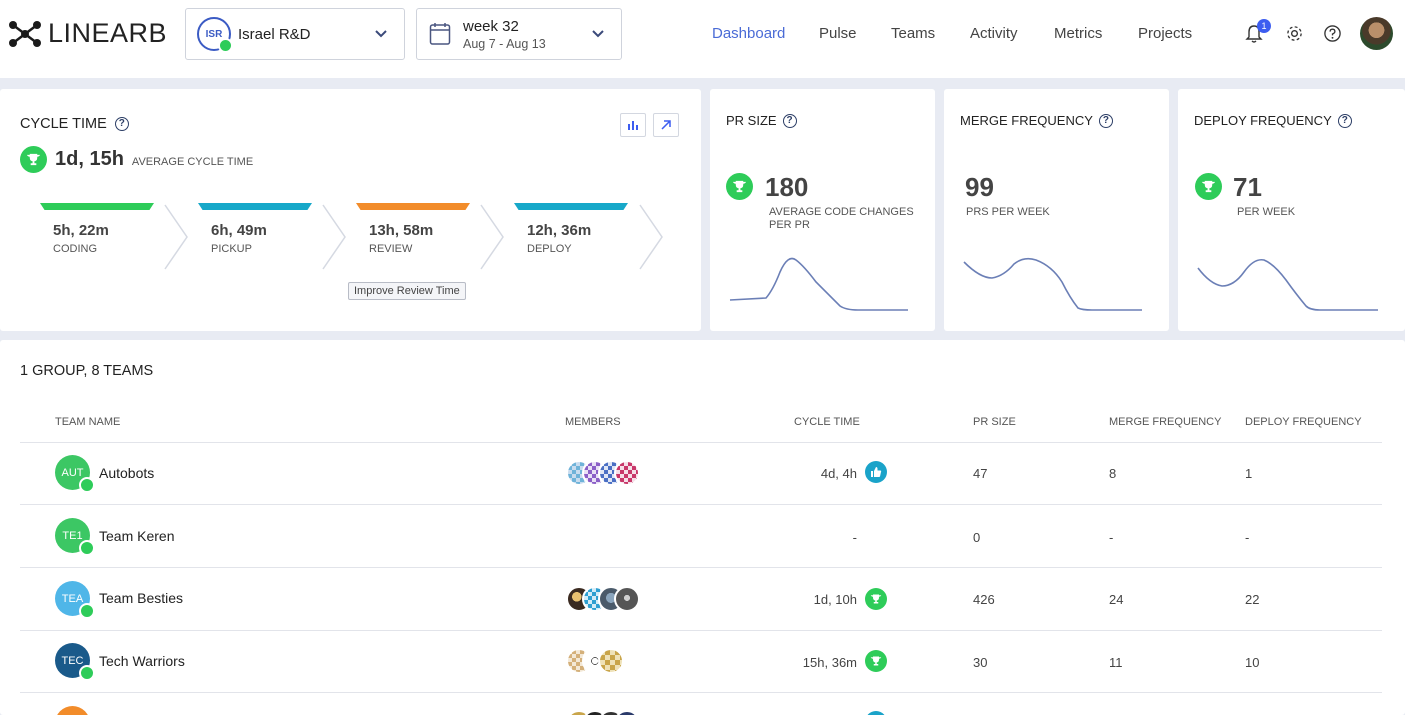  What do you see at coordinates (72, 535) in the screenshot?
I see `team-badge: TE1` at bounding box center [72, 535].